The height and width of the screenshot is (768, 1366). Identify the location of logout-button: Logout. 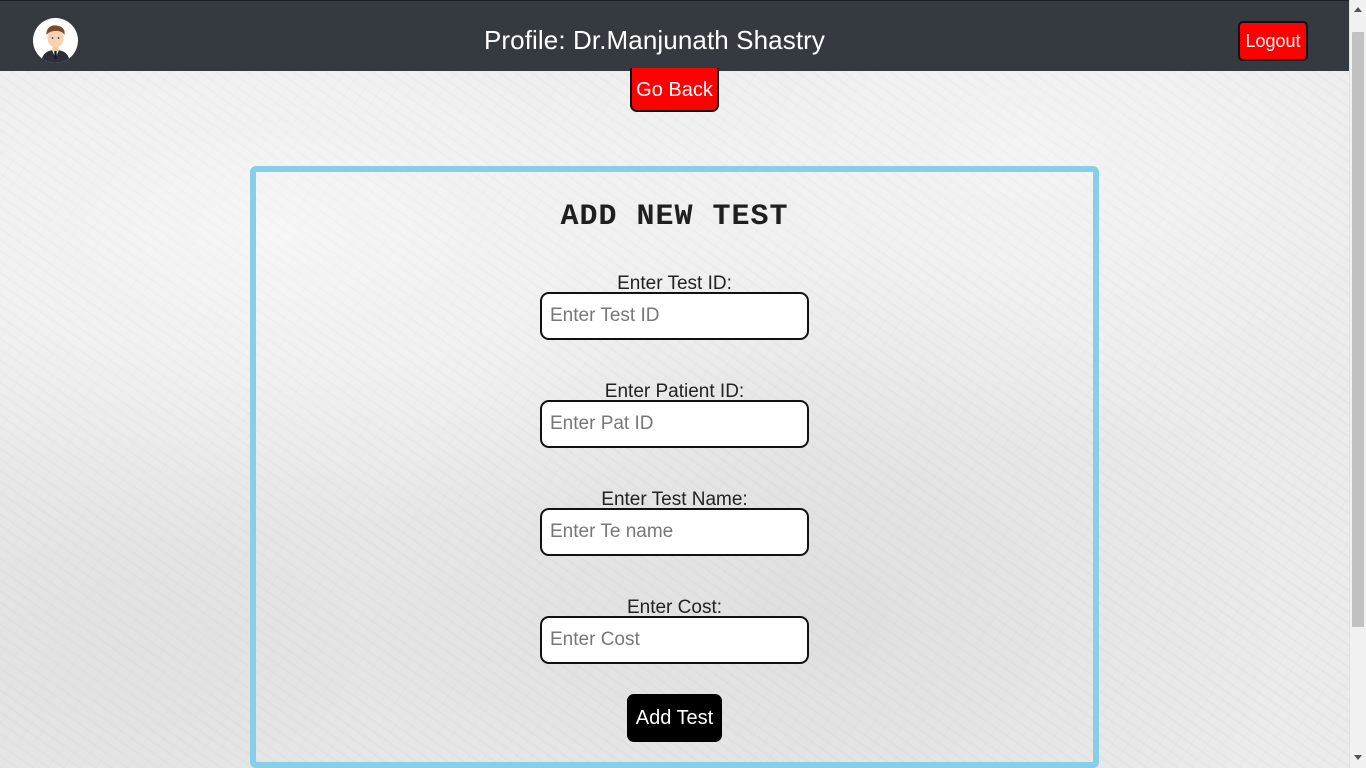
(1273, 41).